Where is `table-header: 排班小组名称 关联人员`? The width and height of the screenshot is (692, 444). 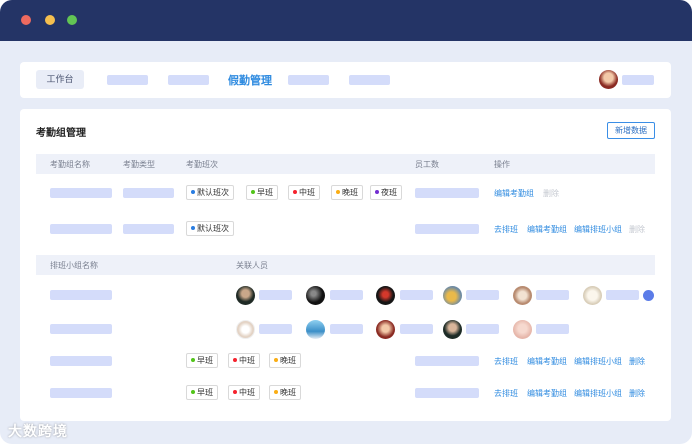 table-header: 排班小组名称 关联人员 is located at coordinates (345, 265).